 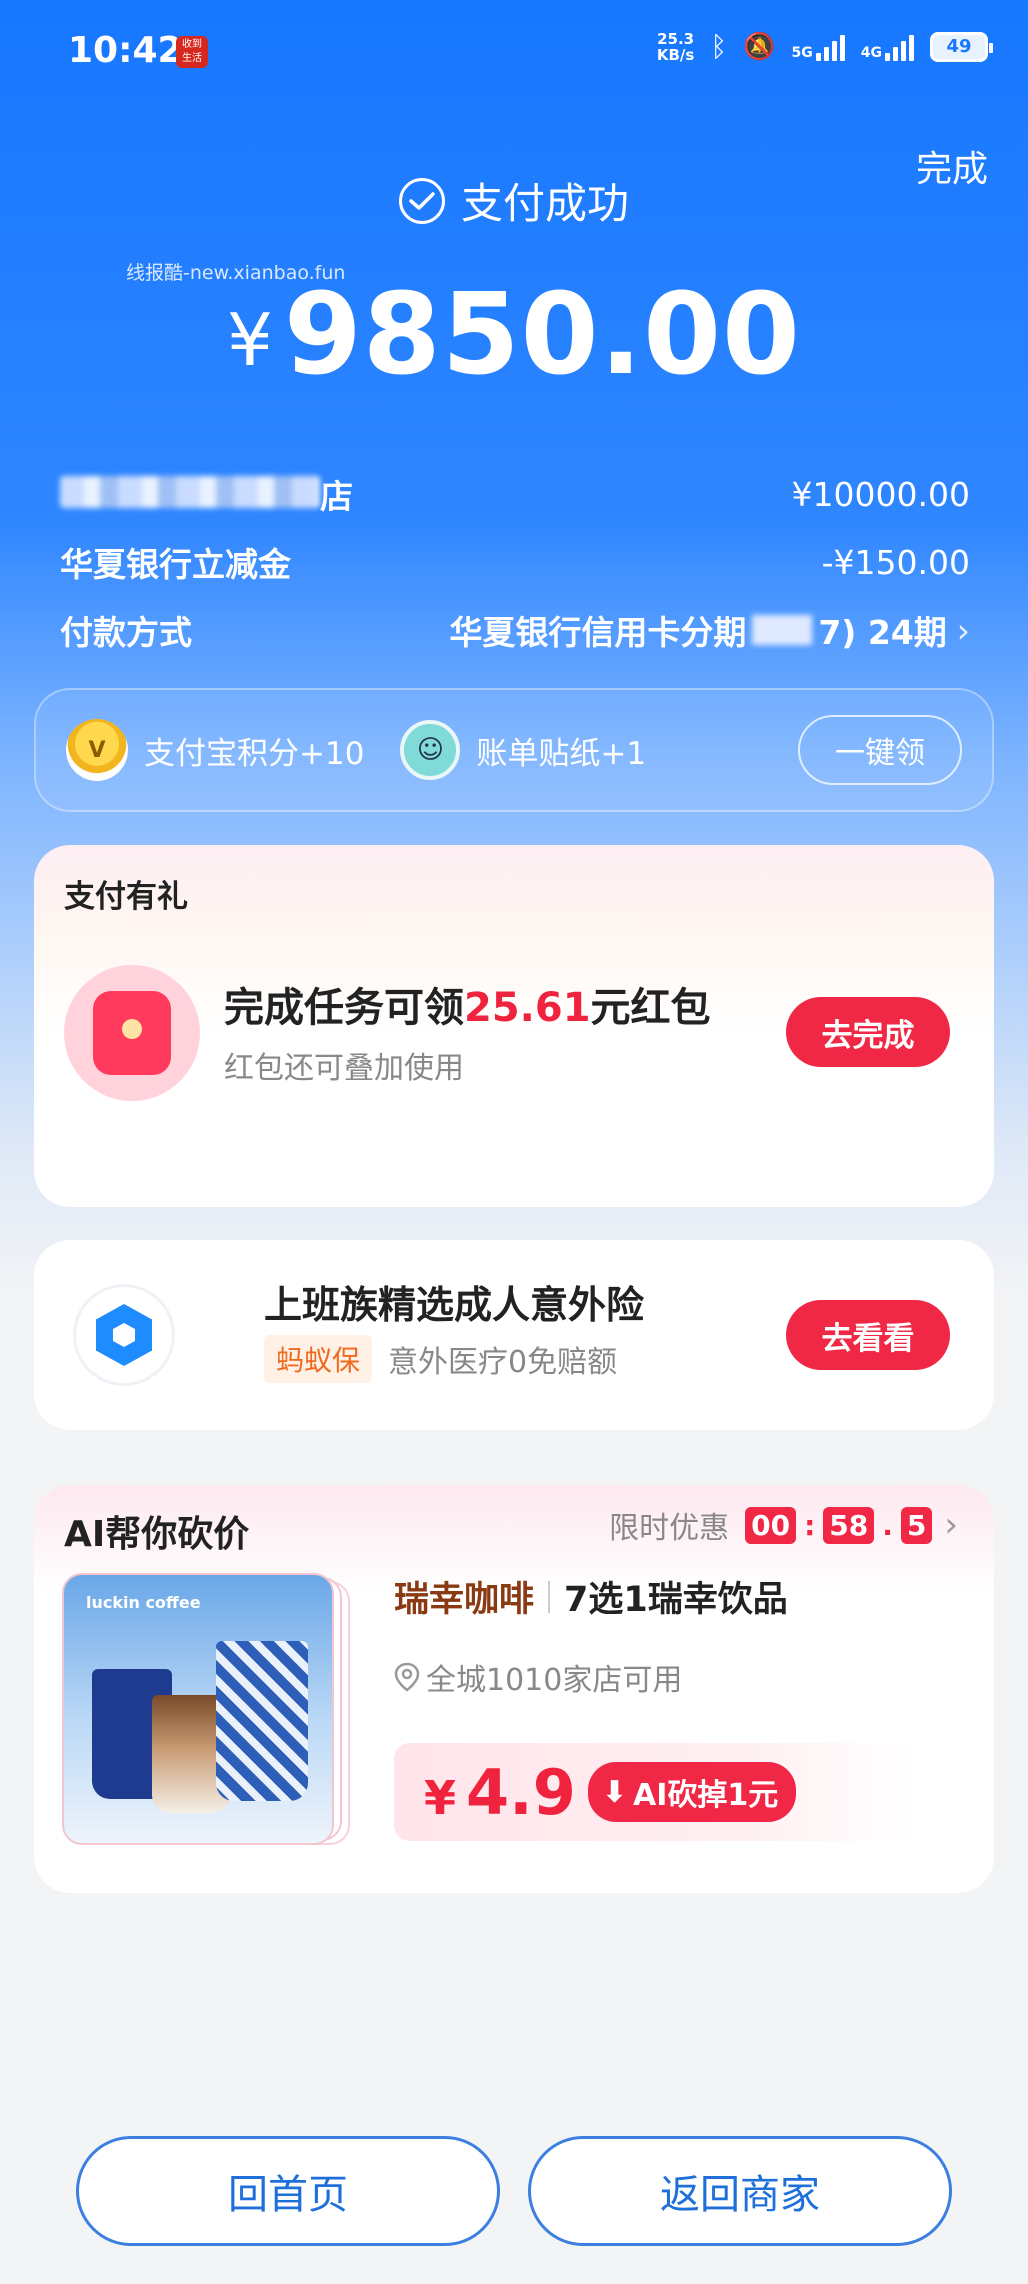 I want to click on title-divider, so click(x=549, y=1596).